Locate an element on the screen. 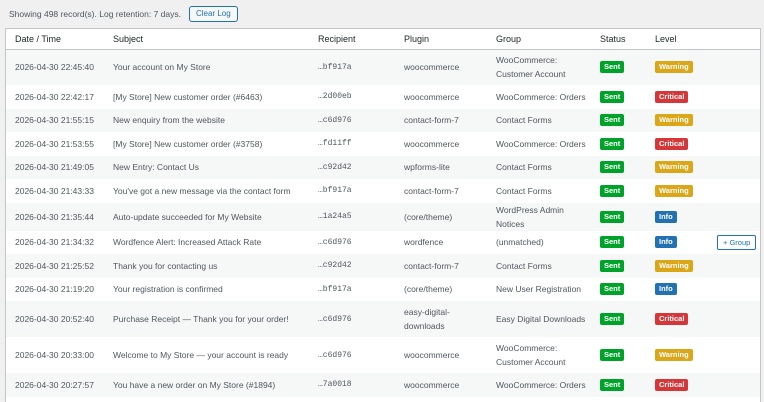 The height and width of the screenshot is (402, 764). cell-group: Easy Digital Downloads is located at coordinates (541, 319).